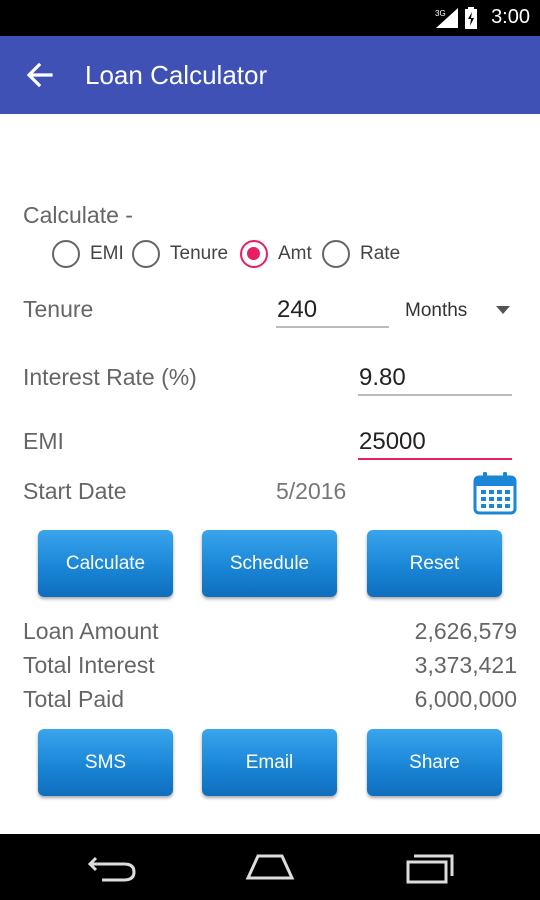 This screenshot has height=900, width=540. What do you see at coordinates (311, 491) in the screenshot?
I see `start-date-value: 5/2016` at bounding box center [311, 491].